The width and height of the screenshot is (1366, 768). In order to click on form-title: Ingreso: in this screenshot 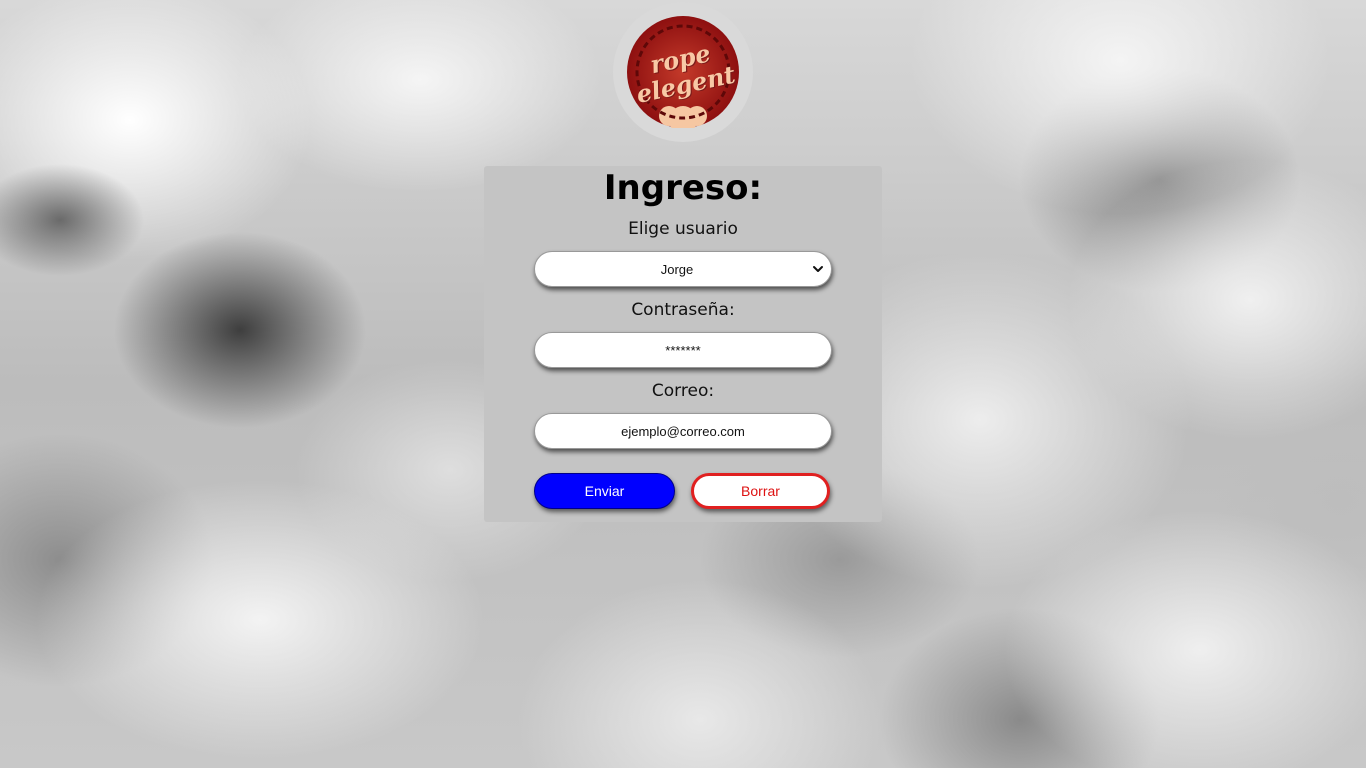, I will do `click(683, 188)`.